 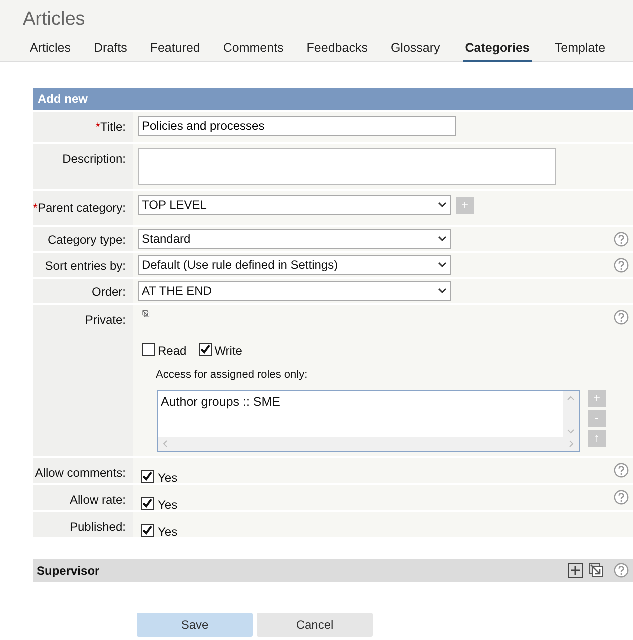 I want to click on cancel-button: Cancel, so click(x=315, y=625).